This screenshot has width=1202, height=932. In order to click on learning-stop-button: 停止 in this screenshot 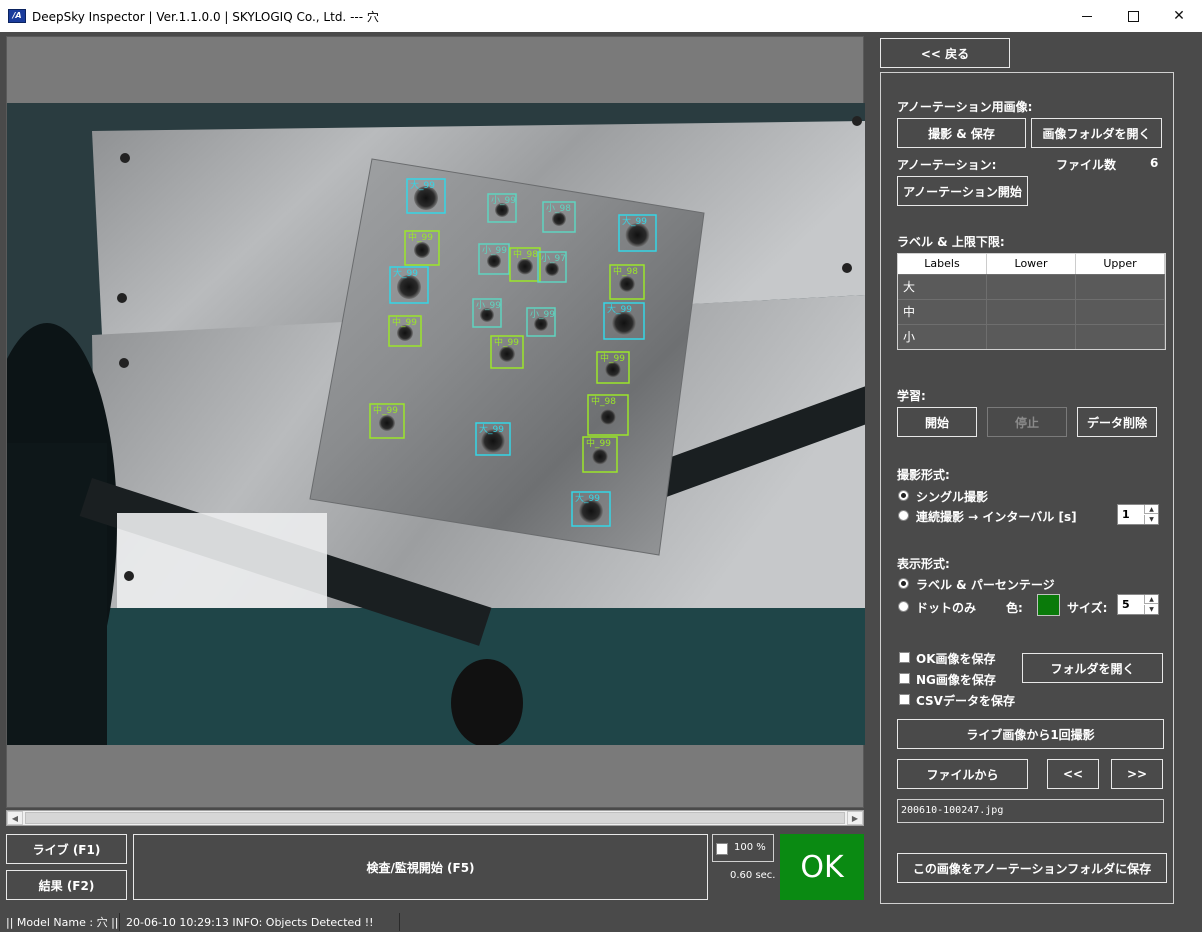, I will do `click(1027, 422)`.